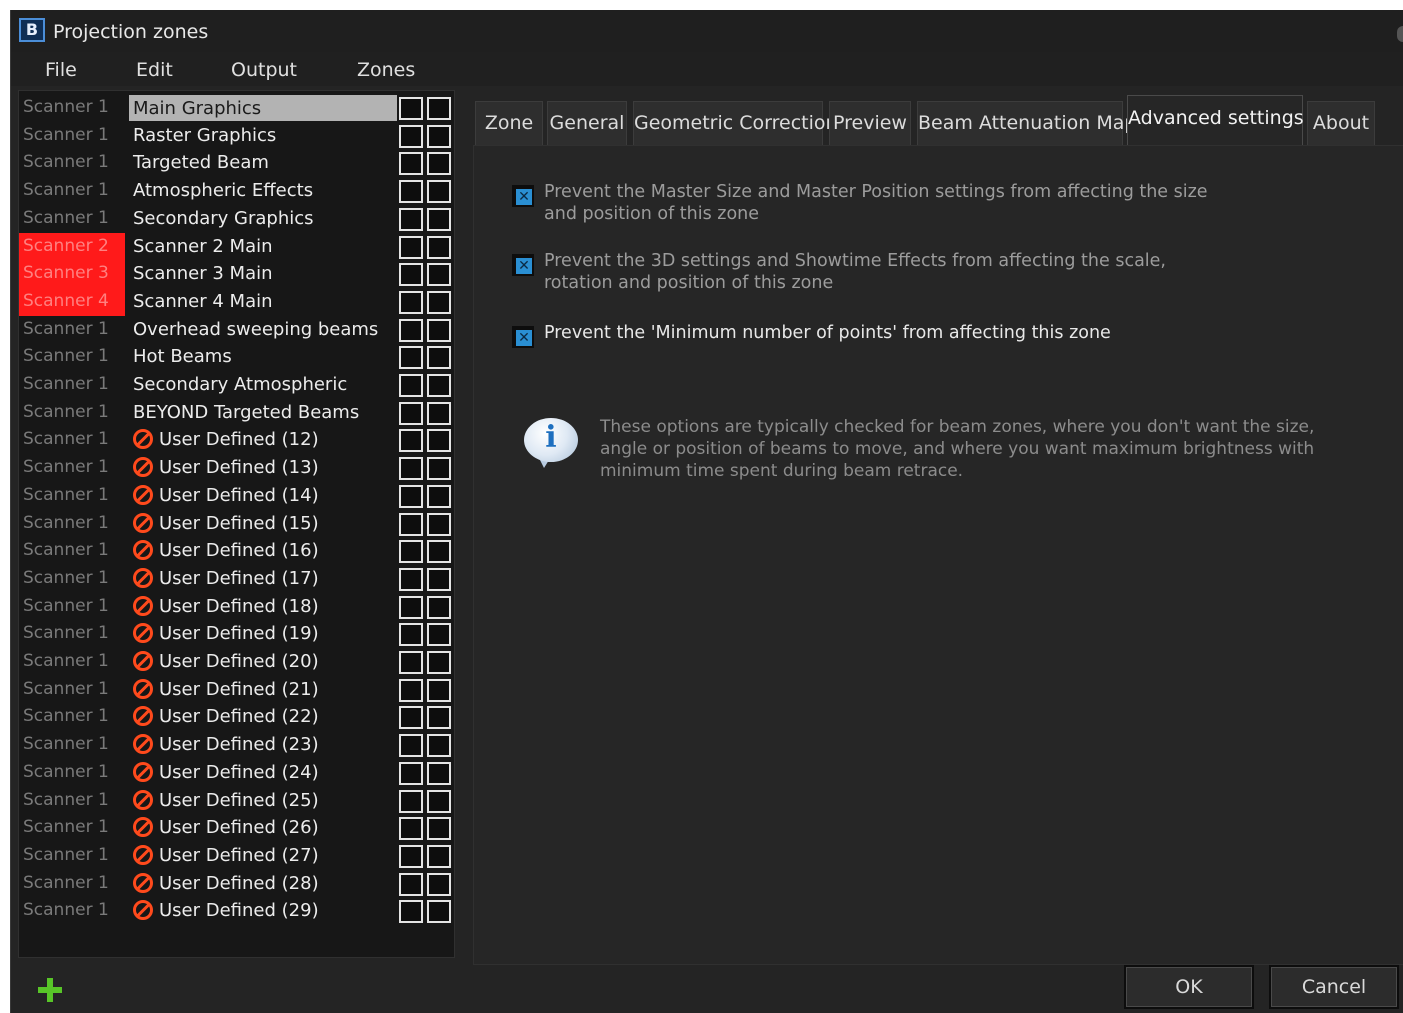 This screenshot has width=1403, height=1013. I want to click on menu-zones: Zones, so click(386, 70).